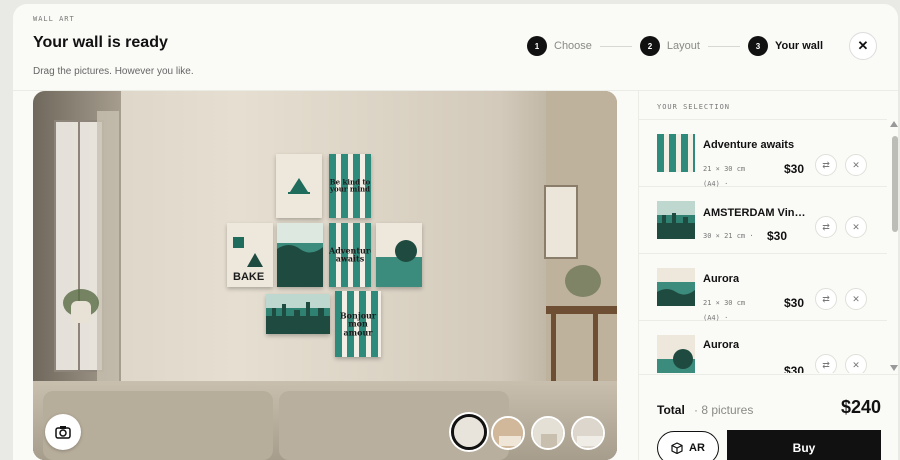  I want to click on print-bonjour: Bonjour mon amour, so click(358, 324).